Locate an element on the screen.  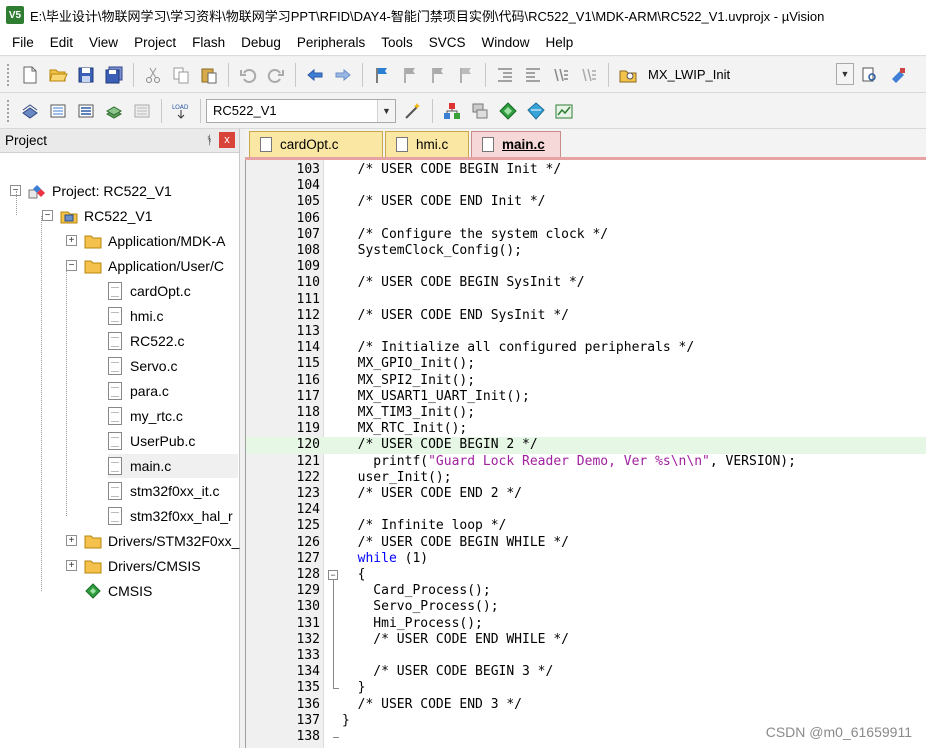
tree-item: CMSIS is located at coordinates (118, 591).